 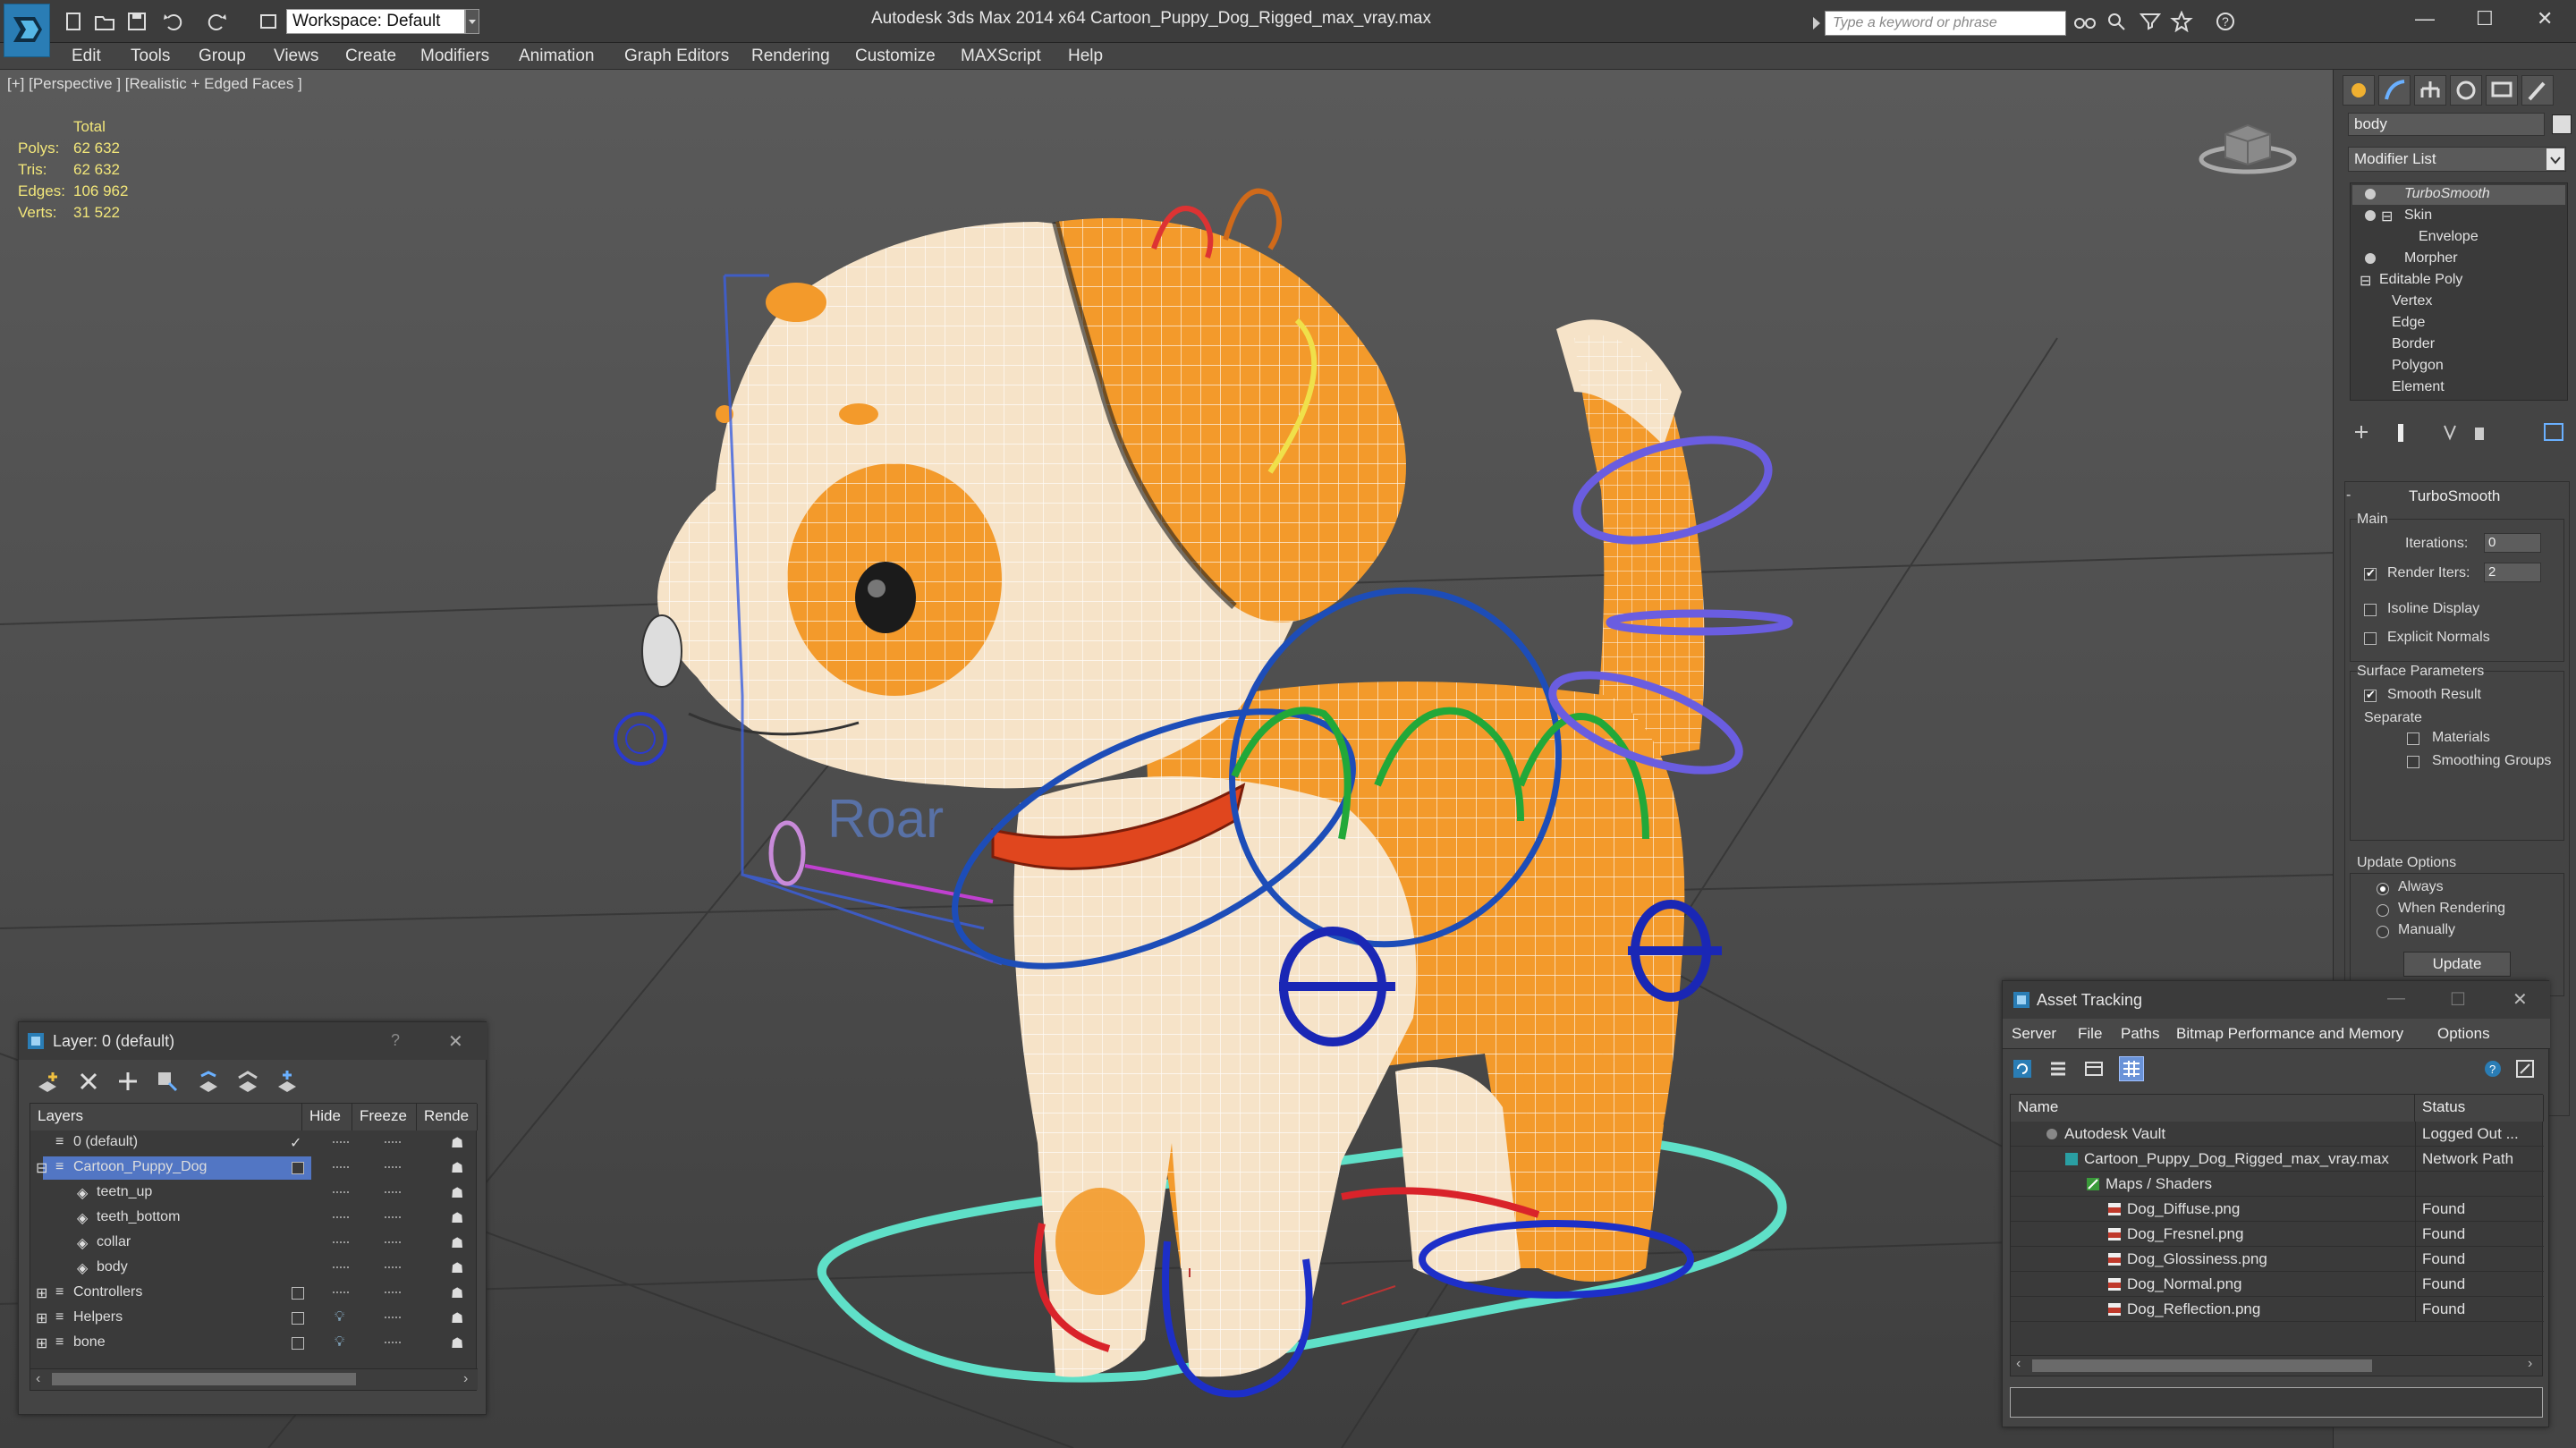 I want to click on materials-checkbox, so click(x=2413, y=738).